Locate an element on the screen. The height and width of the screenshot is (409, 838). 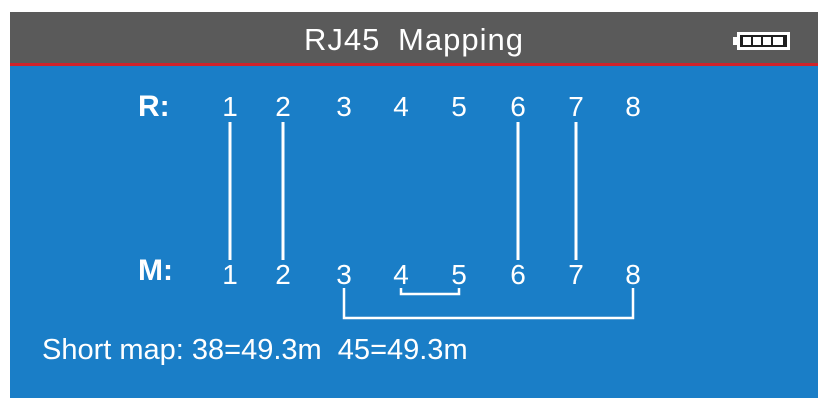
short-map-readout: Short map: 38=49.3m 45=49.3m is located at coordinates (255, 350).